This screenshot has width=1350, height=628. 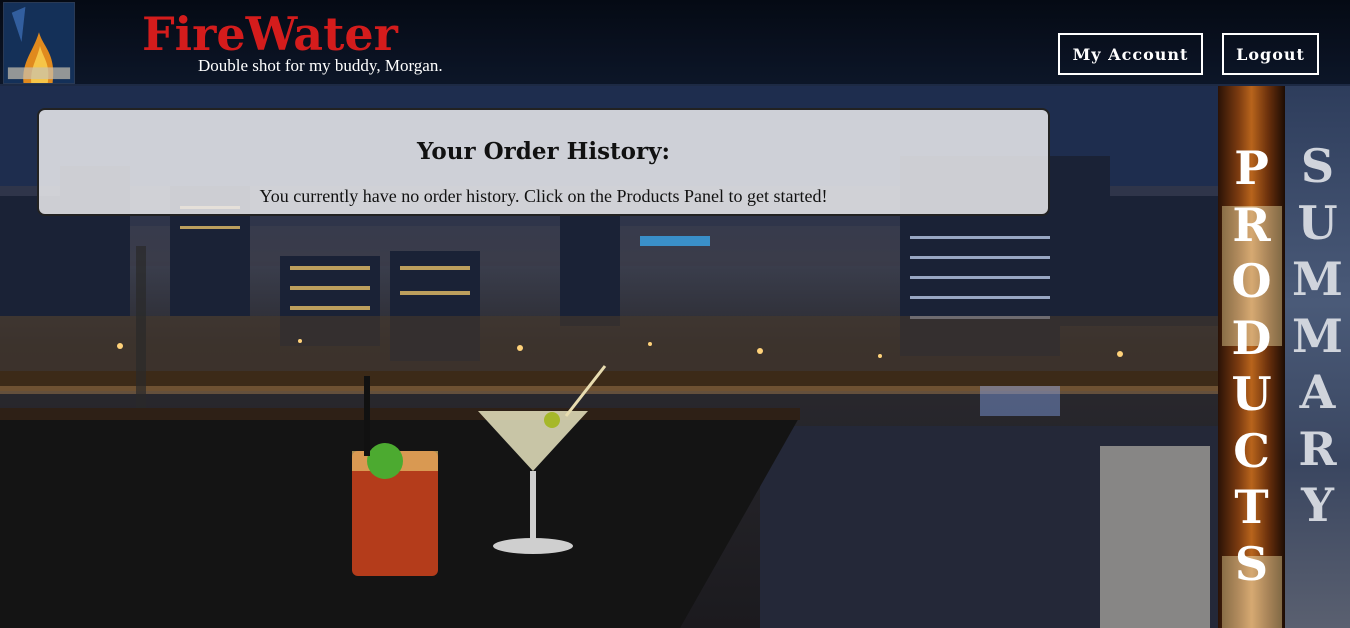 I want to click on summary-tab-label: S U M M A R Y, so click(x=1317, y=336).